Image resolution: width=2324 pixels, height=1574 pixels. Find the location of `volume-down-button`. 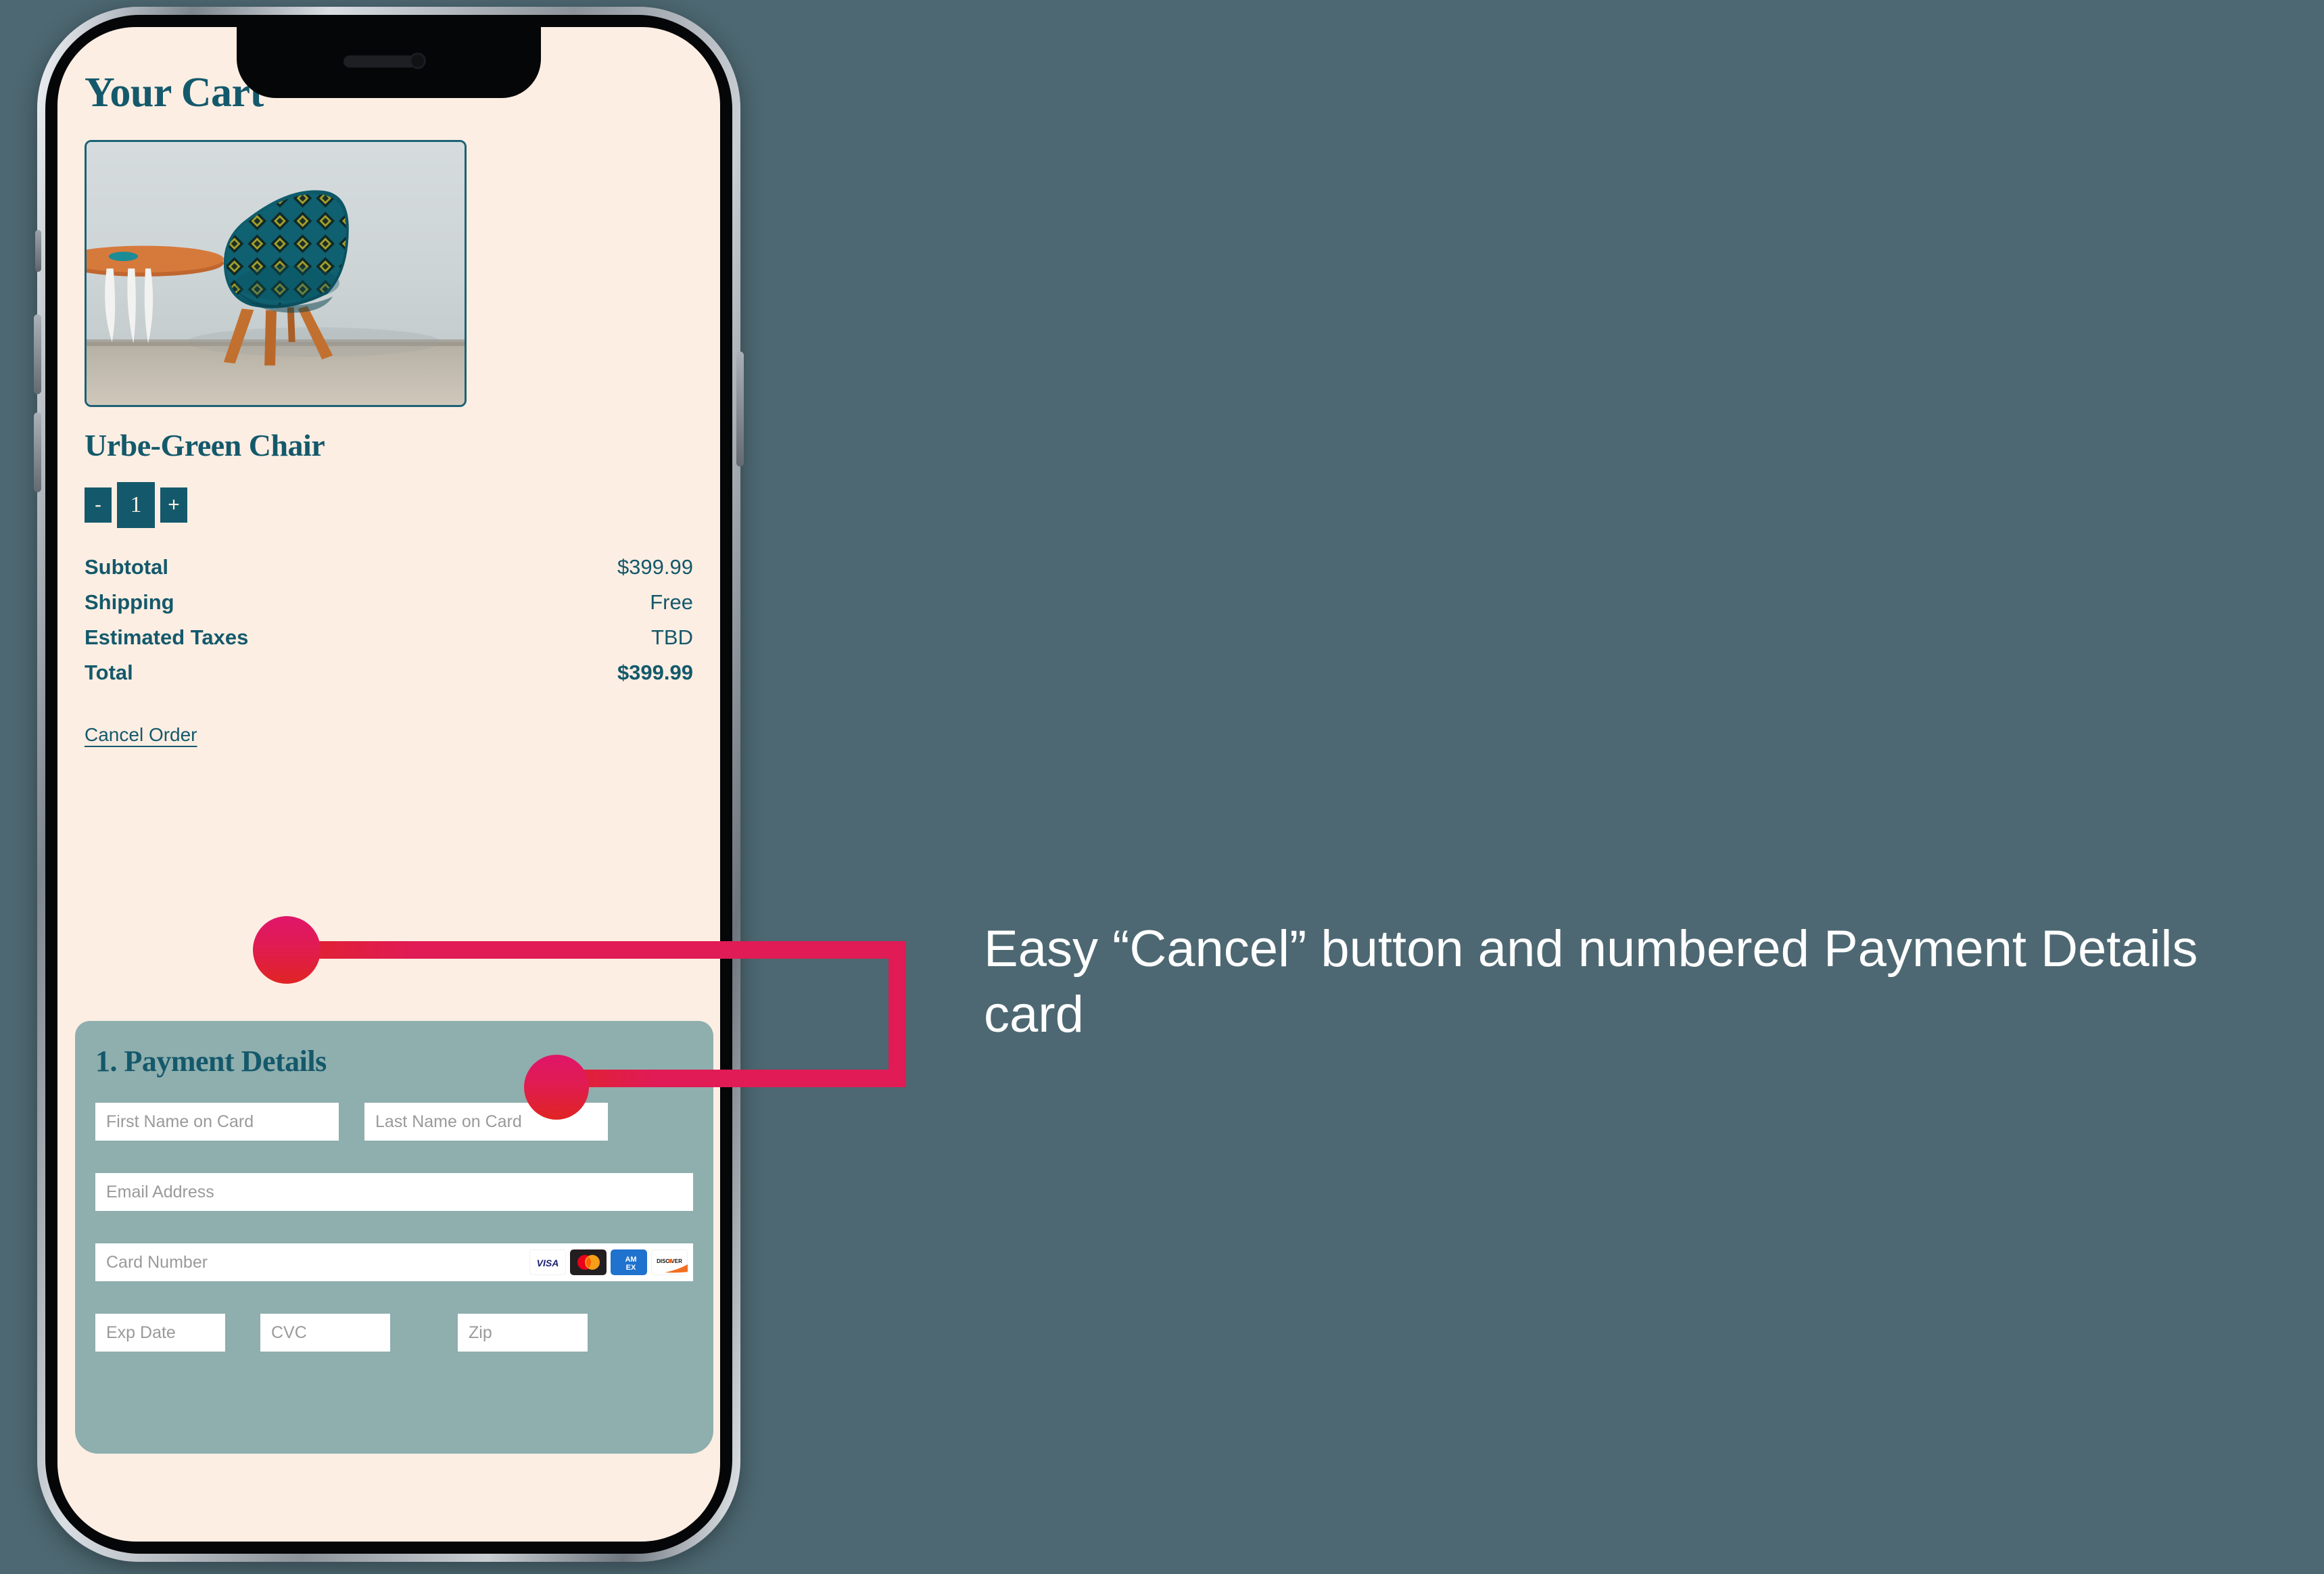

volume-down-button is located at coordinates (37, 452).